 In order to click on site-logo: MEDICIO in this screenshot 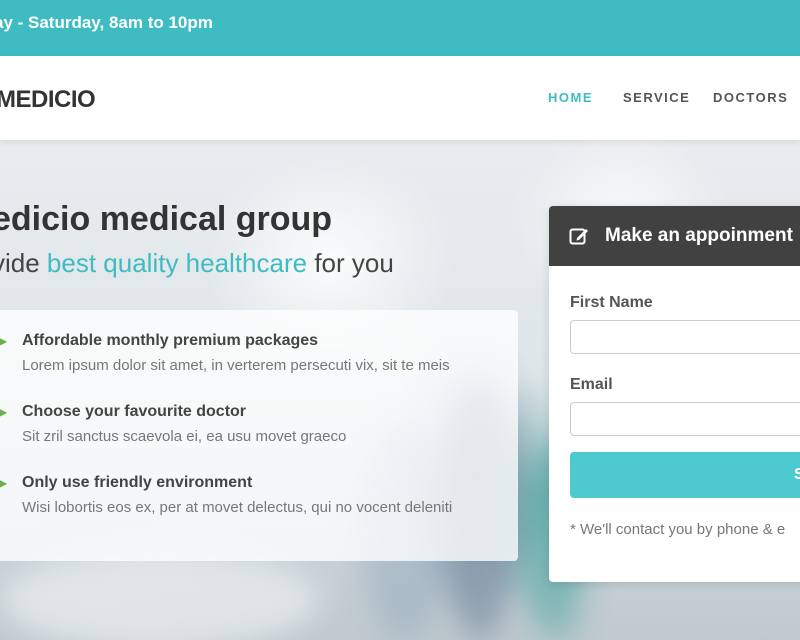, I will do `click(48, 100)`.